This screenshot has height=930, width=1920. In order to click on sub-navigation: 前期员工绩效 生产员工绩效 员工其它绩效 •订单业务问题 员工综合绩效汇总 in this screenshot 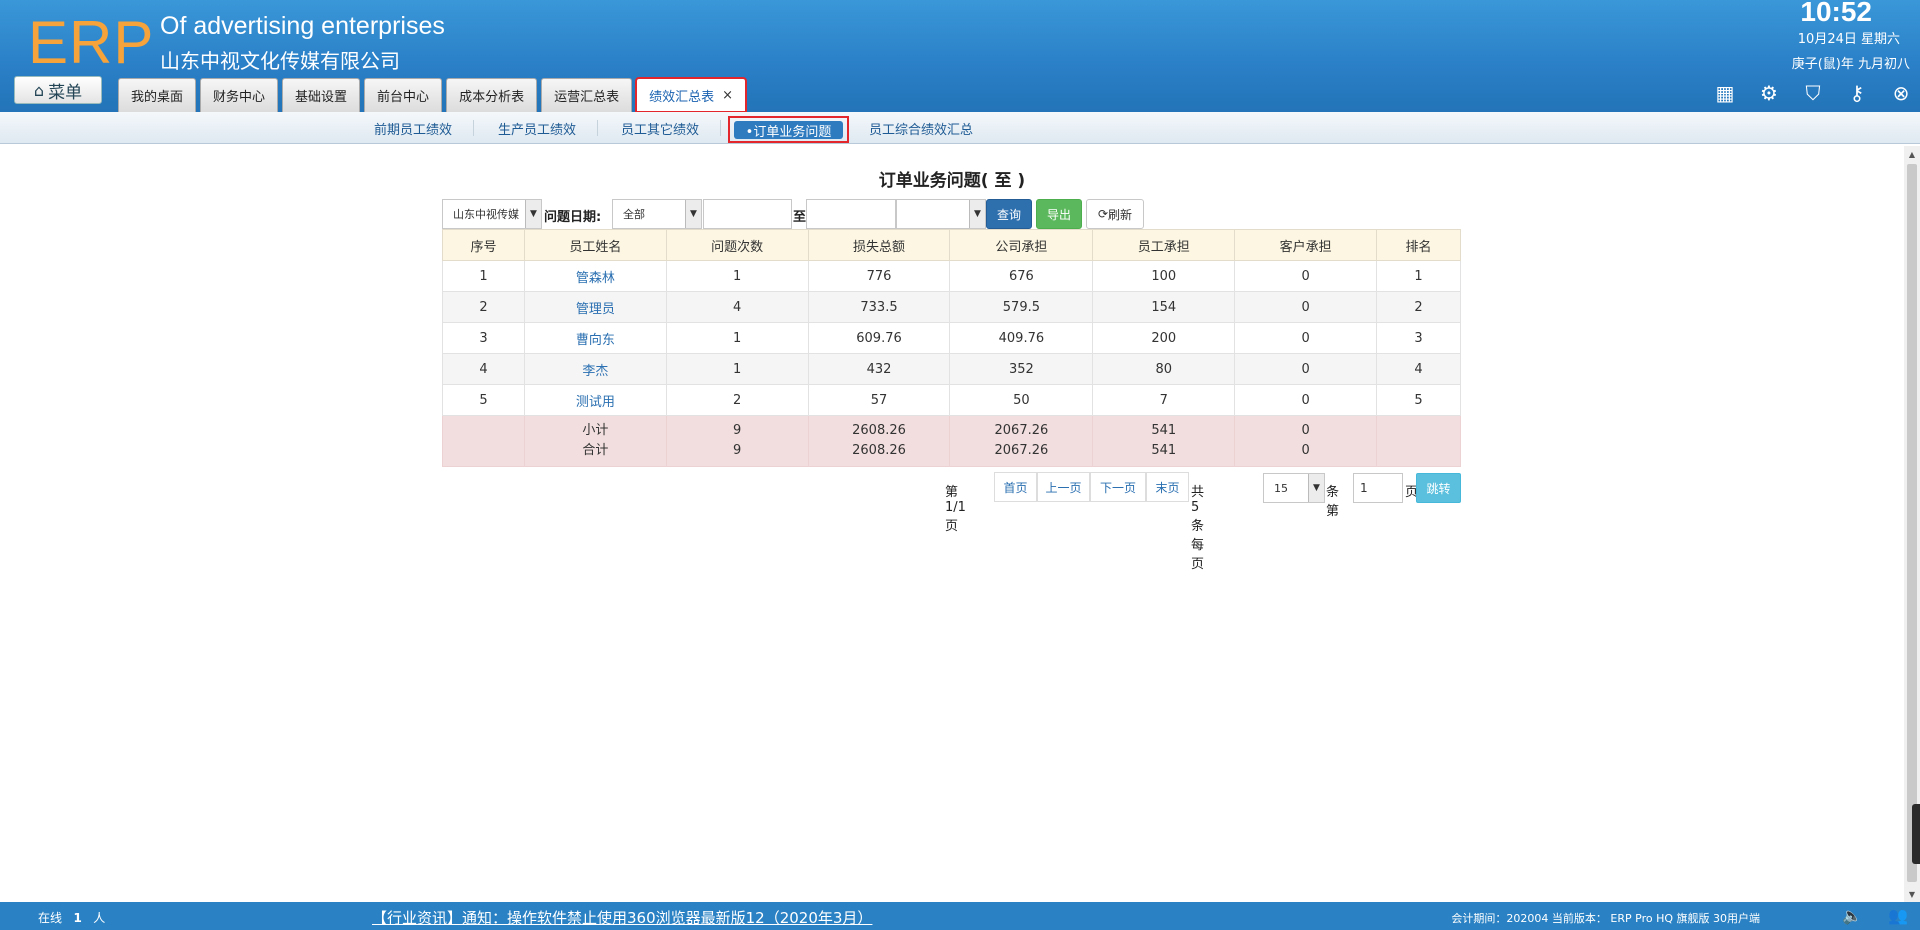, I will do `click(960, 128)`.